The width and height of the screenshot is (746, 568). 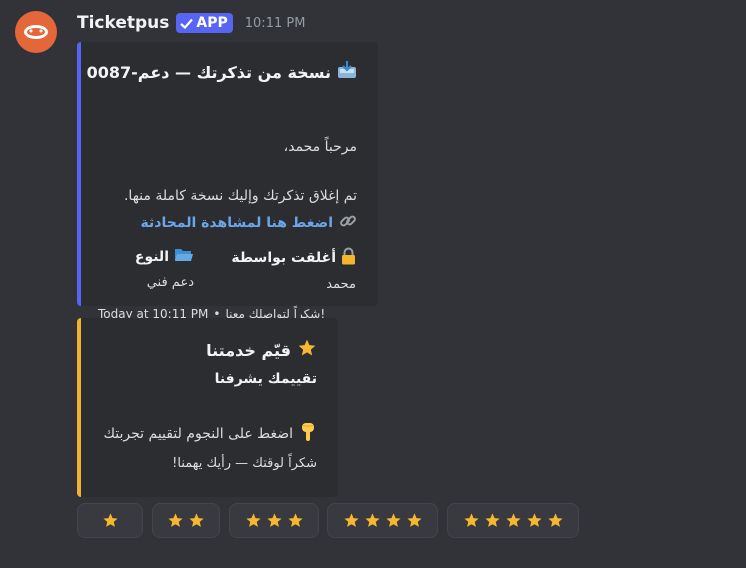 I want to click on rate-3-stars-button, so click(x=274, y=520).